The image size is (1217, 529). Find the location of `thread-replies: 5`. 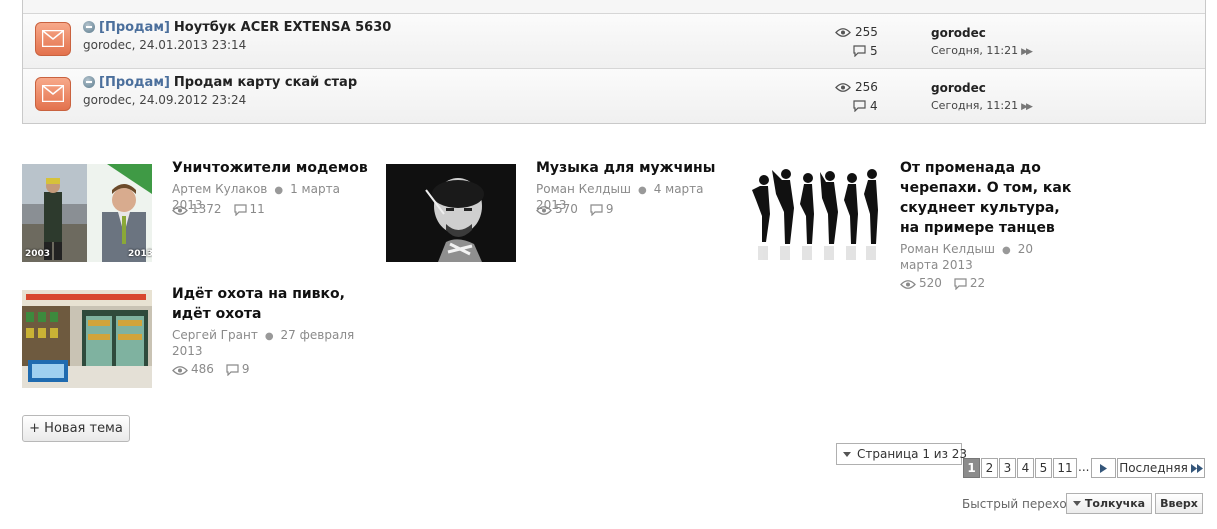

thread-replies: 5 is located at coordinates (865, 51).